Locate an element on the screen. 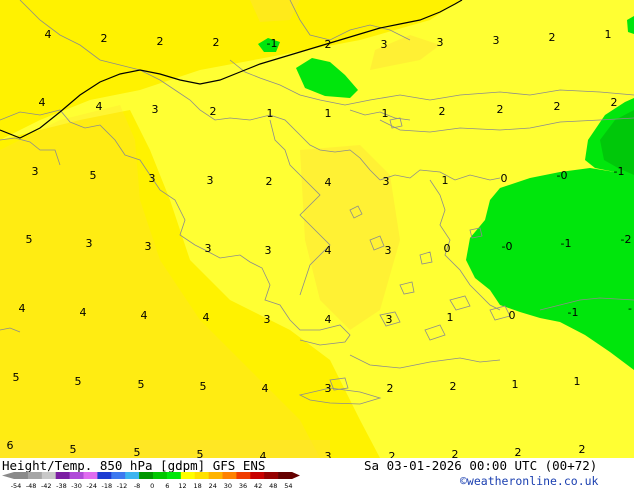  label-6-J: 2 is located at coordinates (582, 449).